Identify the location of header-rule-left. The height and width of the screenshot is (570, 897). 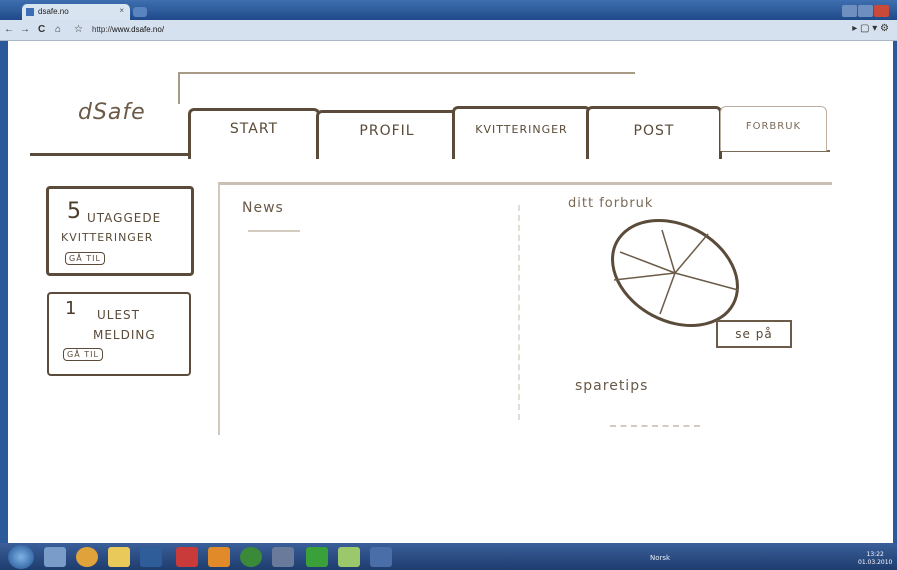
(112, 154).